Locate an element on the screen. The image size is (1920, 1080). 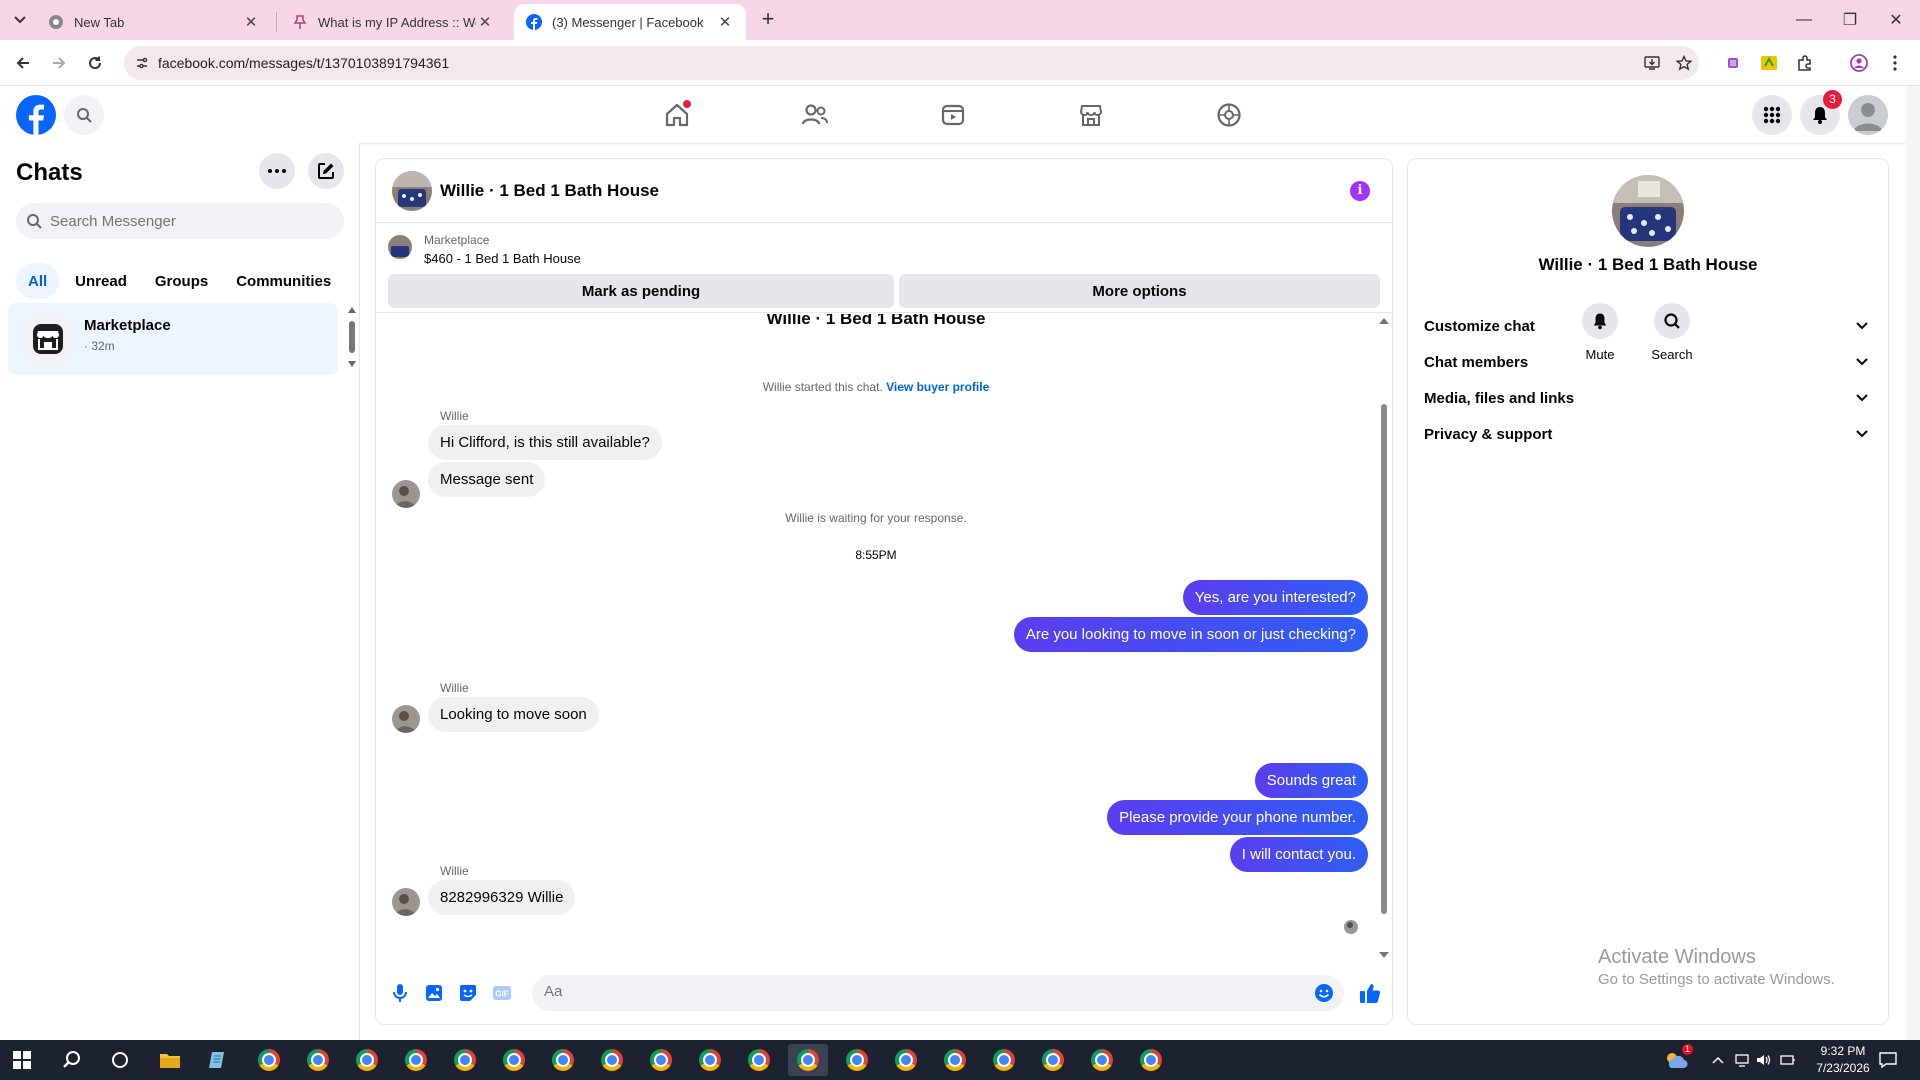
profile-icon is located at coordinates (1859, 63).